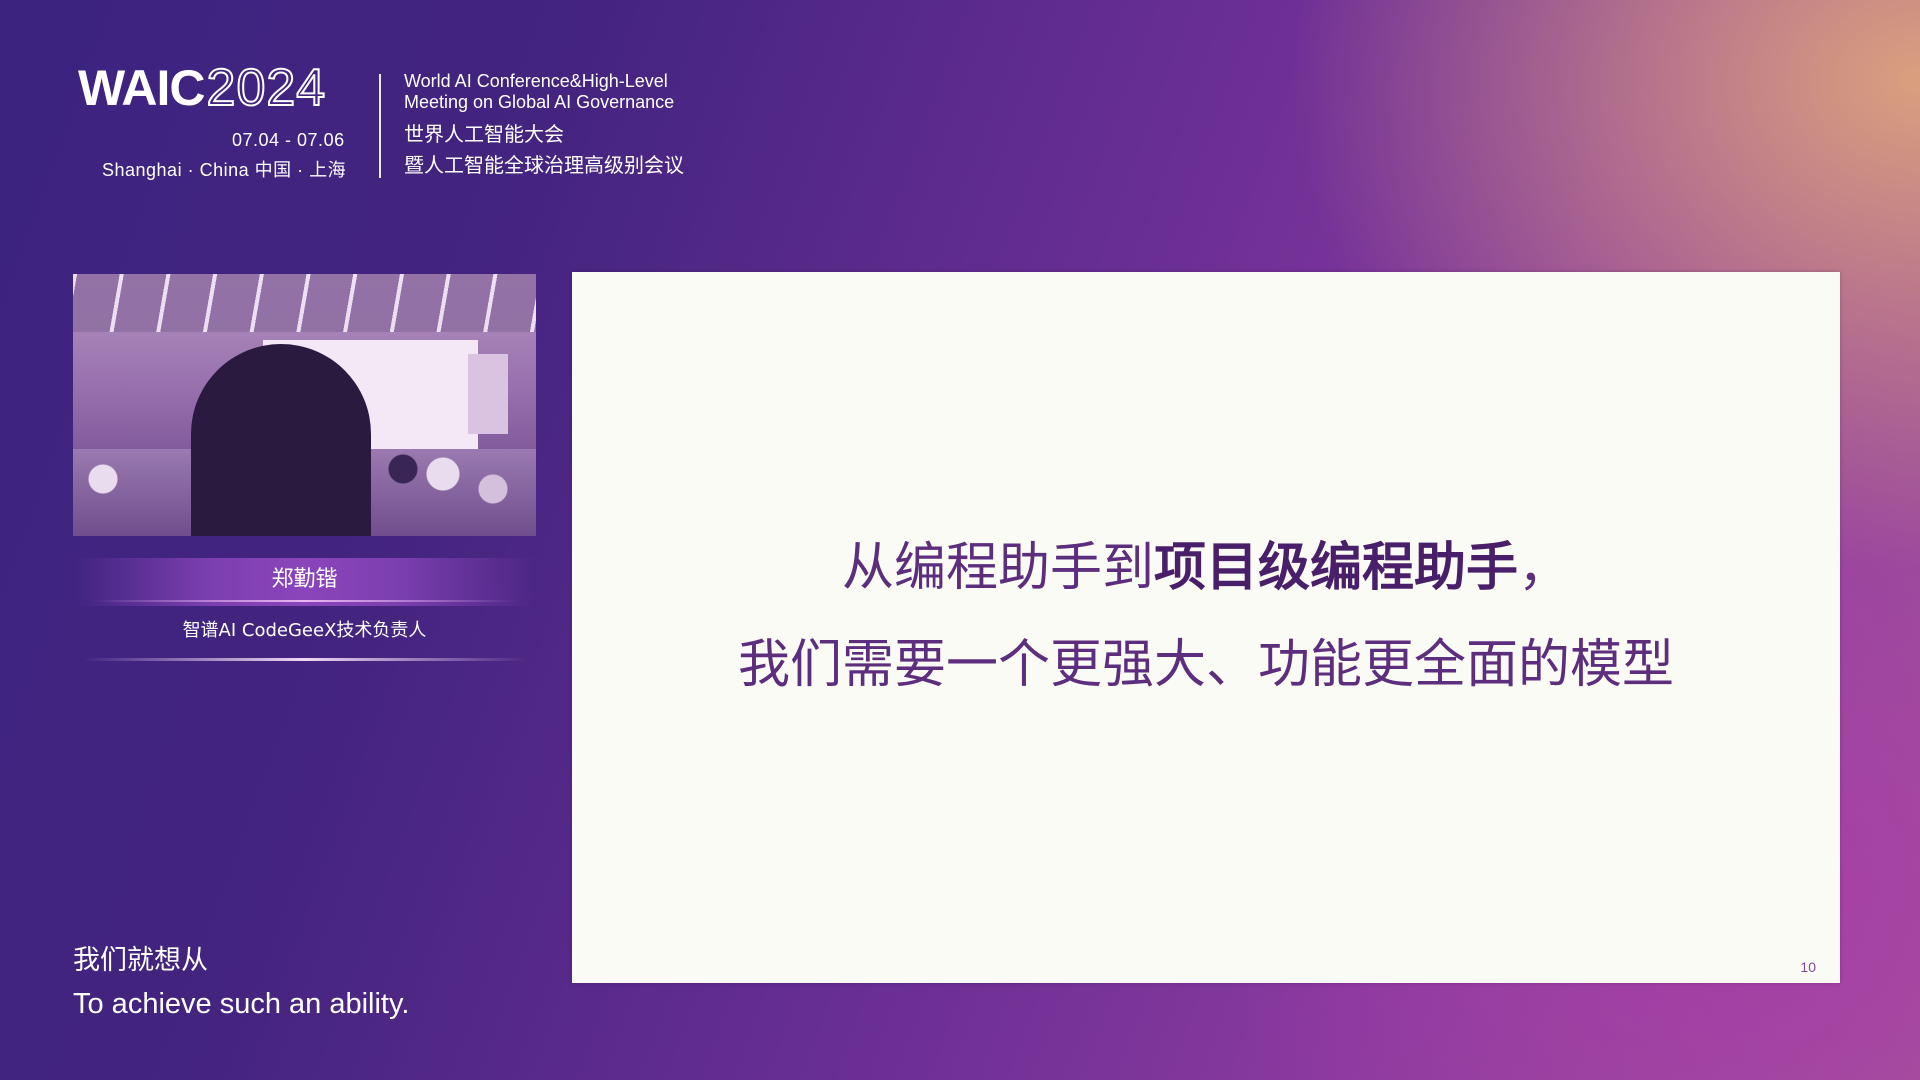  Describe the element at coordinates (304, 303) in the screenshot. I see `photo-ceiling-lights` at that location.